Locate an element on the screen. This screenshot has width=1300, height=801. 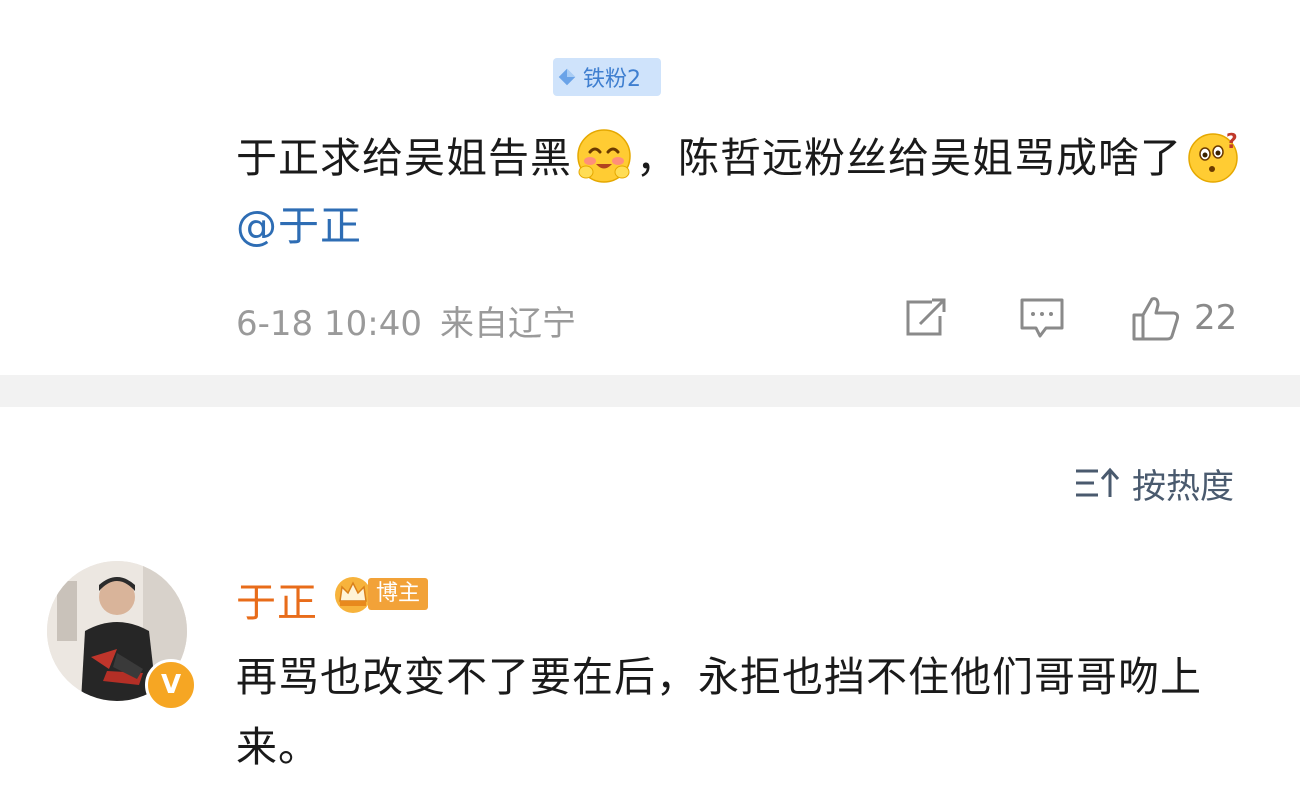
sort-icon is located at coordinates (1098, 482).